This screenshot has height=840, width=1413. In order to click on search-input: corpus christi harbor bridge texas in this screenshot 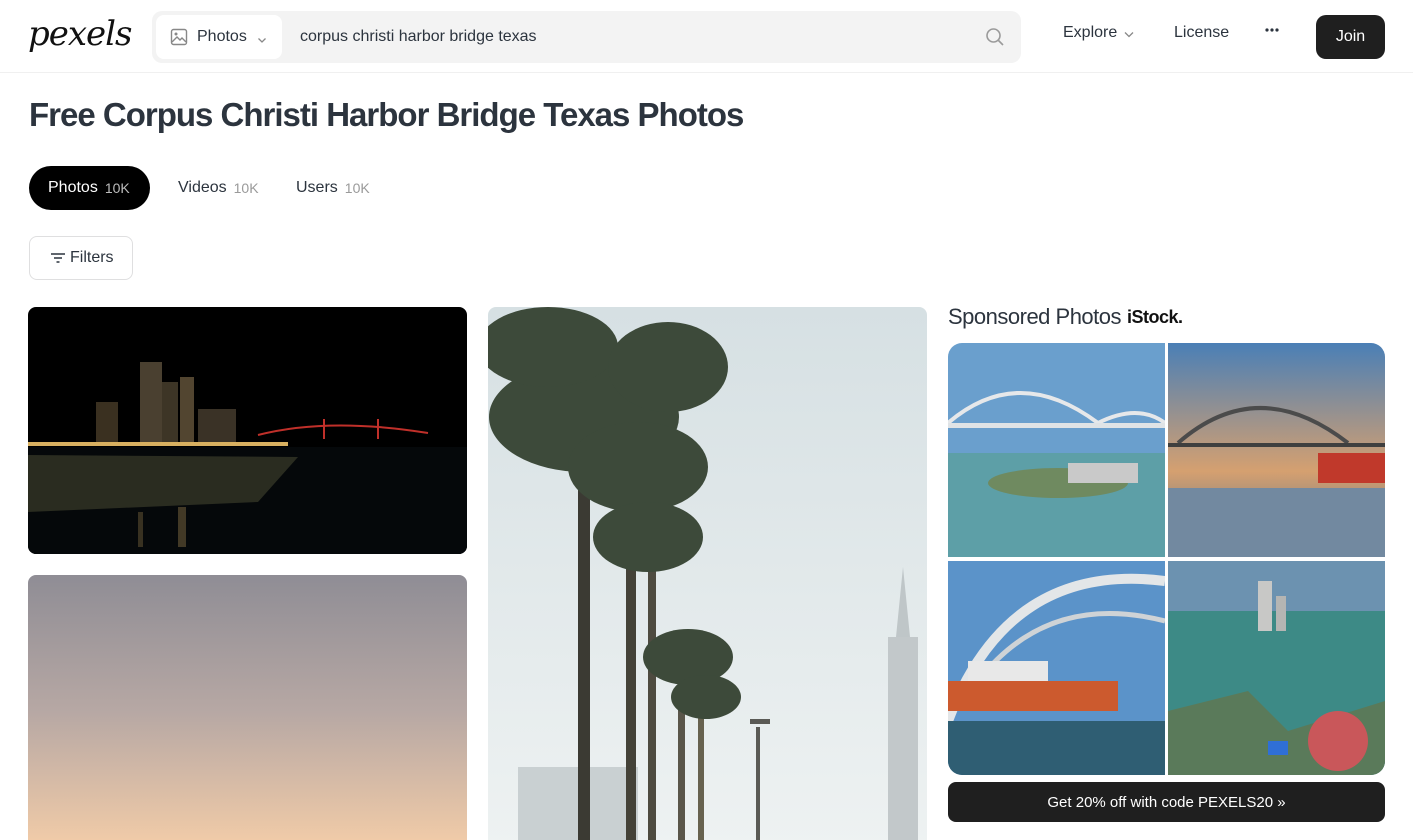, I will do `click(418, 37)`.